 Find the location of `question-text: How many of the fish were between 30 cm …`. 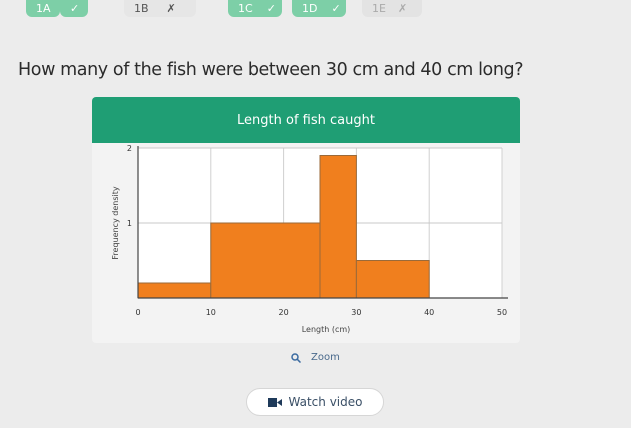

question-text: How many of the fish were between 30 cm … is located at coordinates (271, 70).